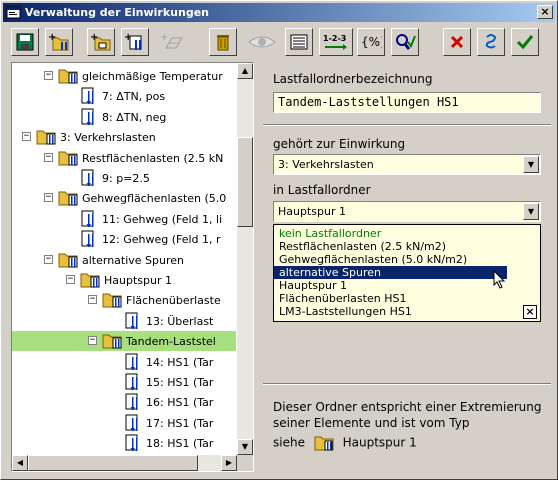 The height and width of the screenshot is (480, 558). Describe the element at coordinates (124, 260) in the screenshot. I see `tree-folder-row: − alternative Spuren` at that location.